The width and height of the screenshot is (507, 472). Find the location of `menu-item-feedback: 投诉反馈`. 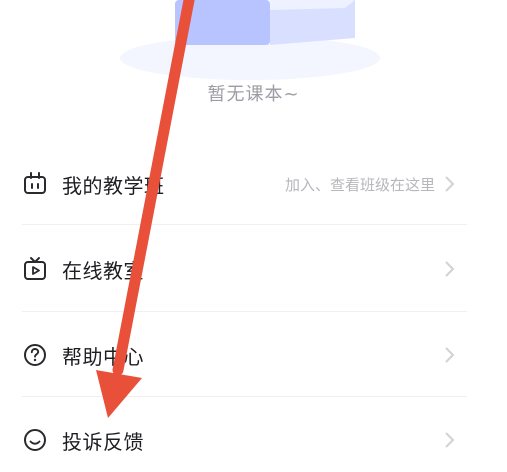

menu-item-feedback: 投诉反馈 is located at coordinates (253, 440).